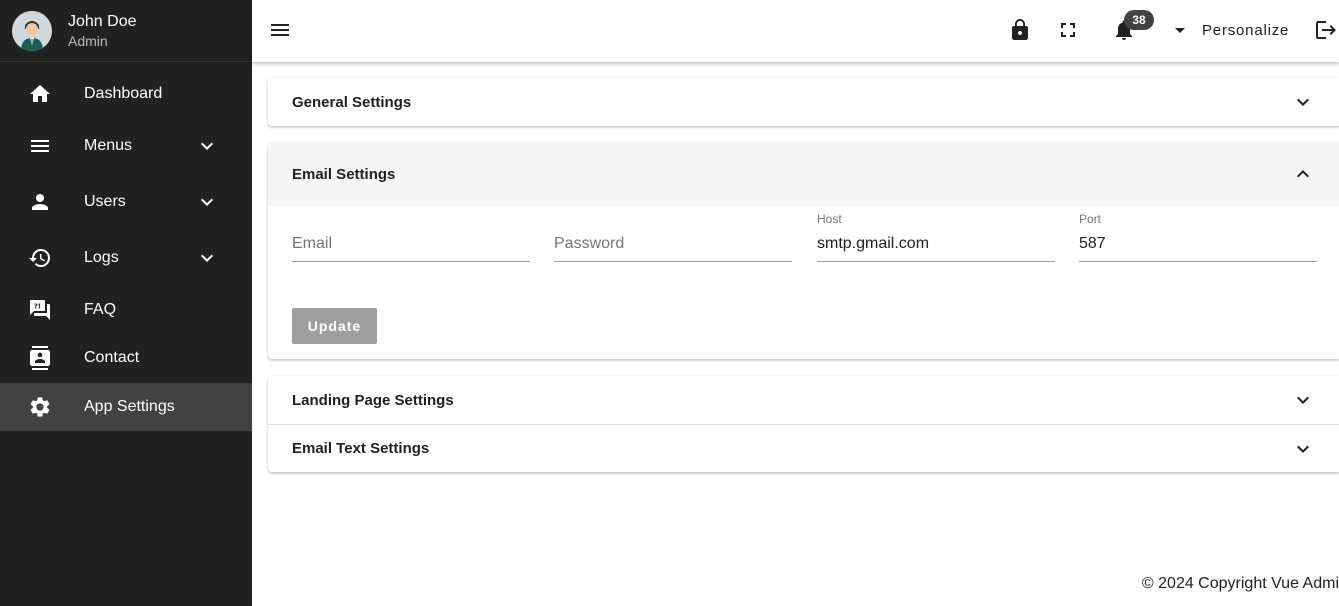  What do you see at coordinates (129, 406) in the screenshot?
I see `sidebar-item-label: App Settings` at bounding box center [129, 406].